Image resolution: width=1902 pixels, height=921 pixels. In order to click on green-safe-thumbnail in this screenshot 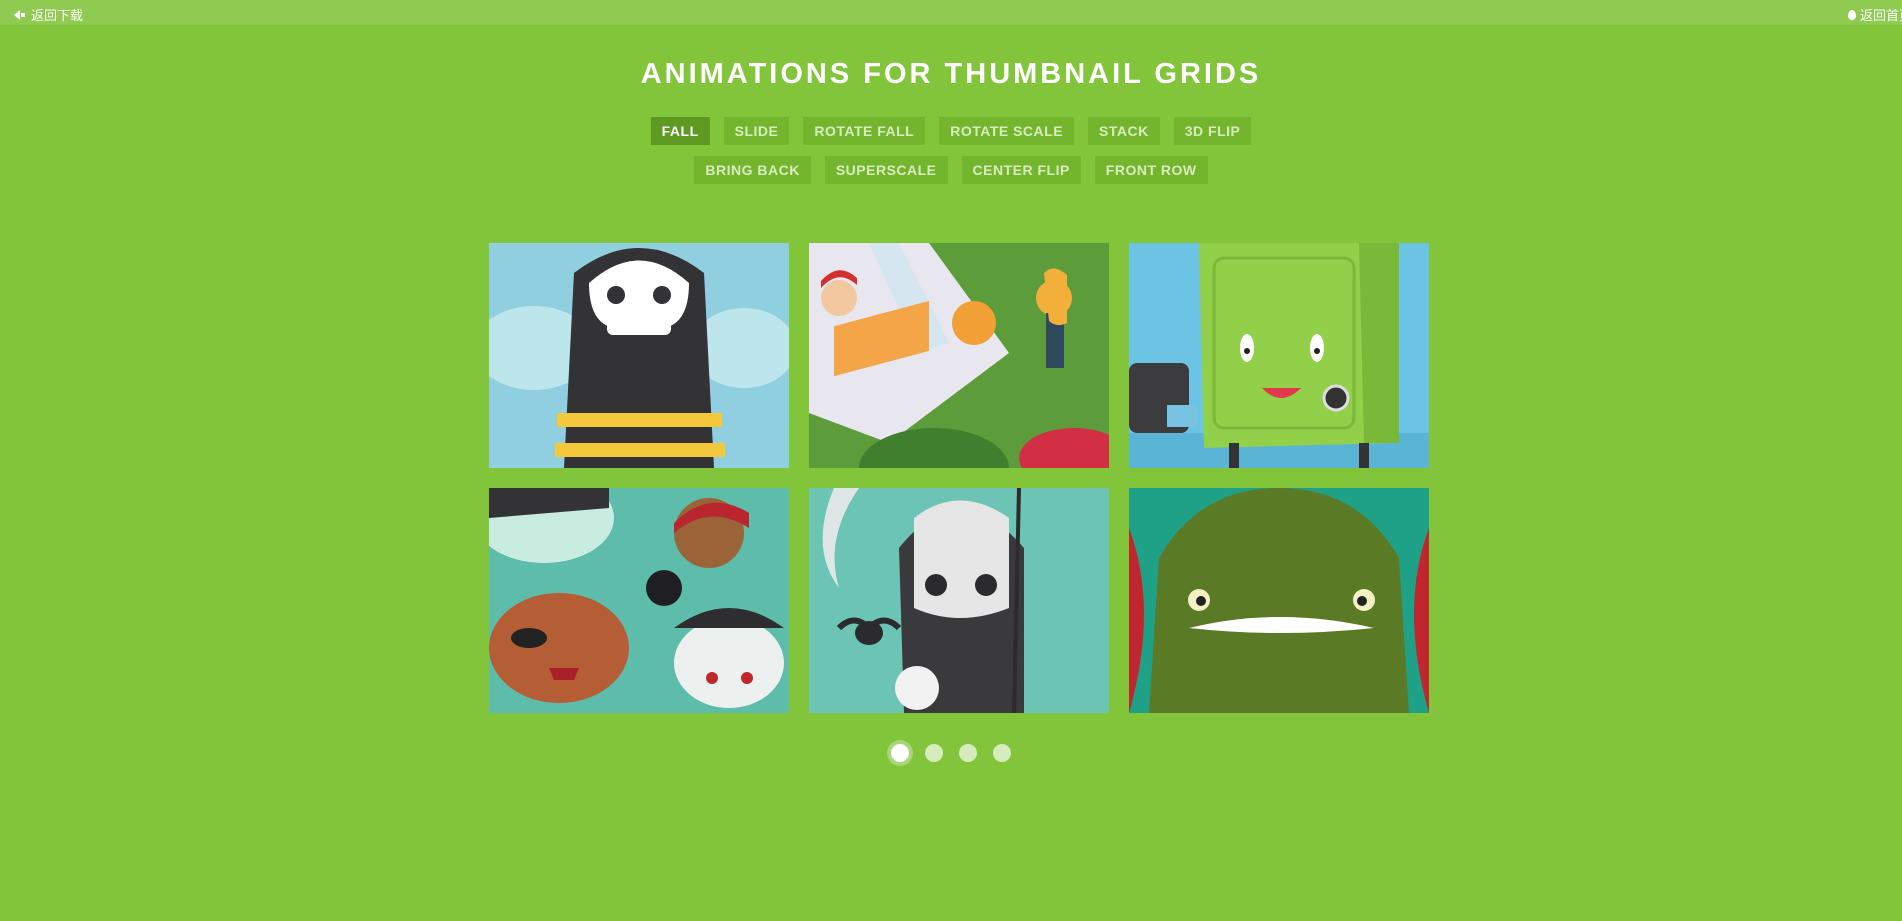, I will do `click(1279, 355)`.